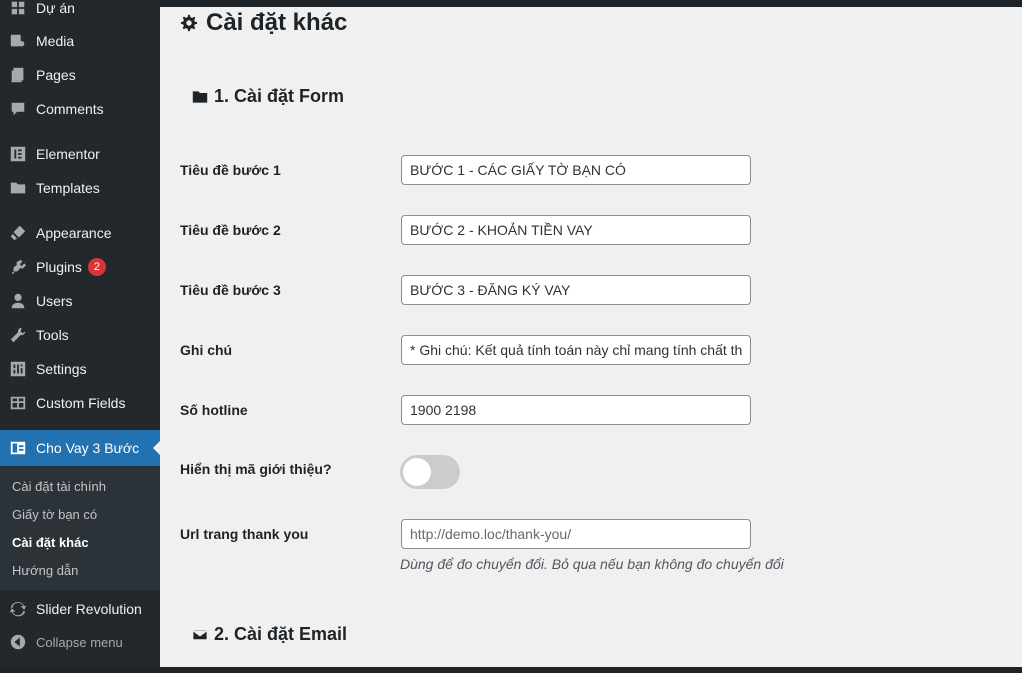 The height and width of the screenshot is (673, 1022). Describe the element at coordinates (189, 23) in the screenshot. I see `gear-icon` at that location.